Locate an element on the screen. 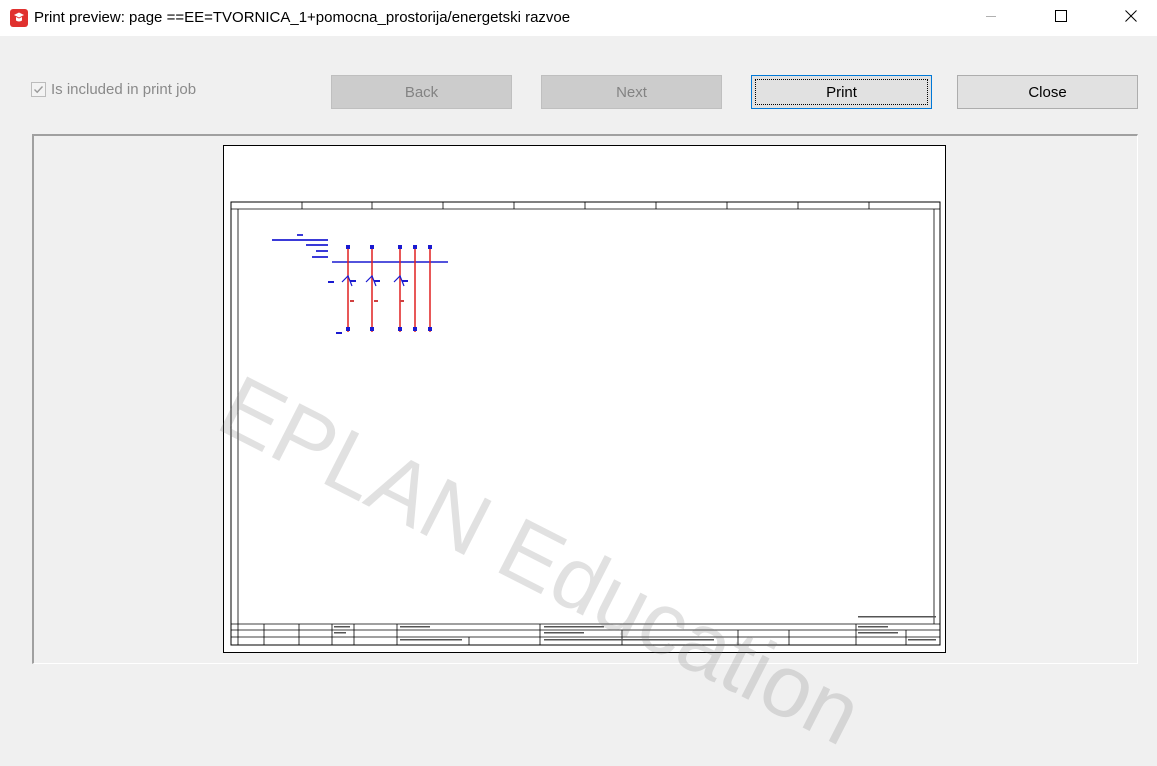  close-icon is located at coordinates (1131, 18).